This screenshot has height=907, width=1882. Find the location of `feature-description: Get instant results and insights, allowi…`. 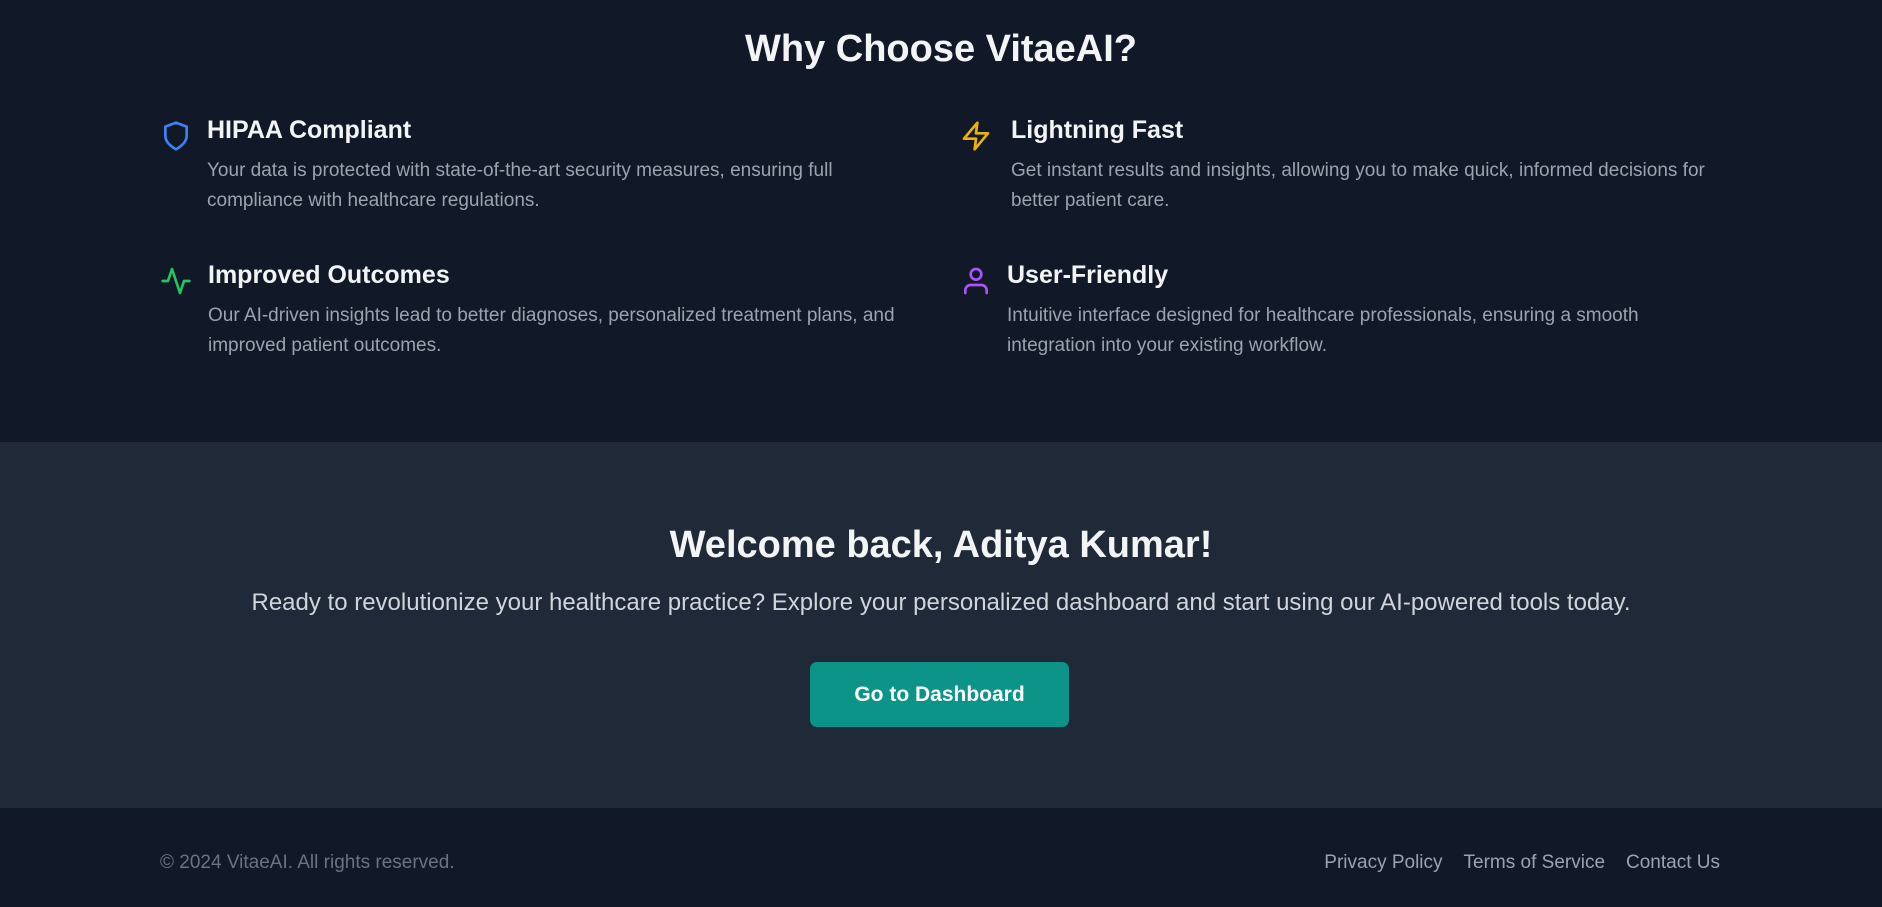

feature-description: Get instant results and insights, allowi… is located at coordinates (1358, 185).